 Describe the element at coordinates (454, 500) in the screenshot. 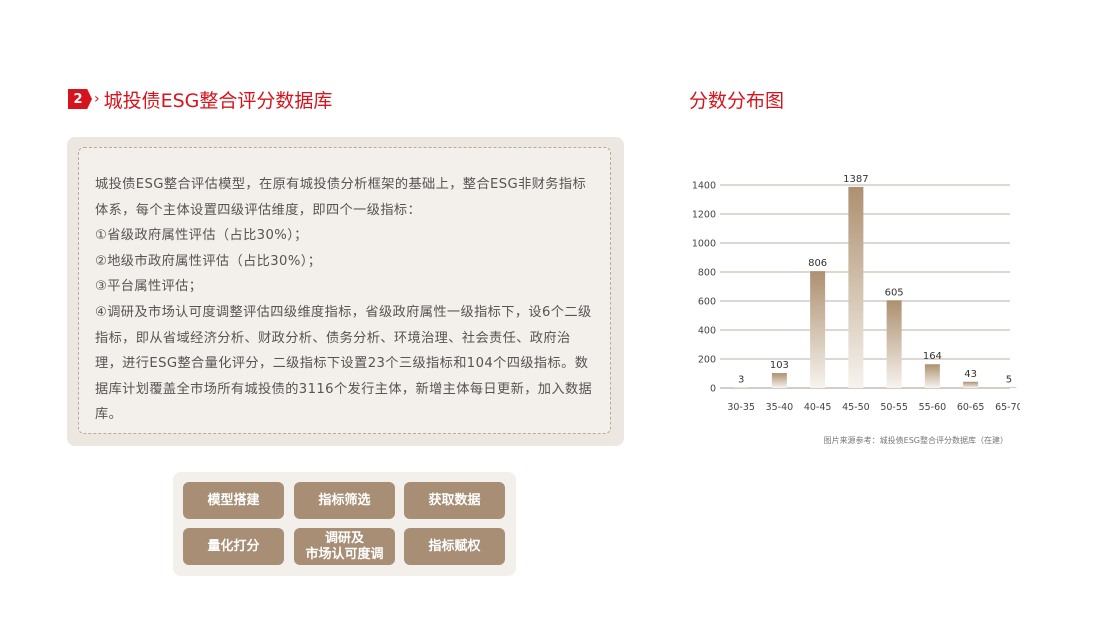

I see `get-data-button: 获取数据` at that location.